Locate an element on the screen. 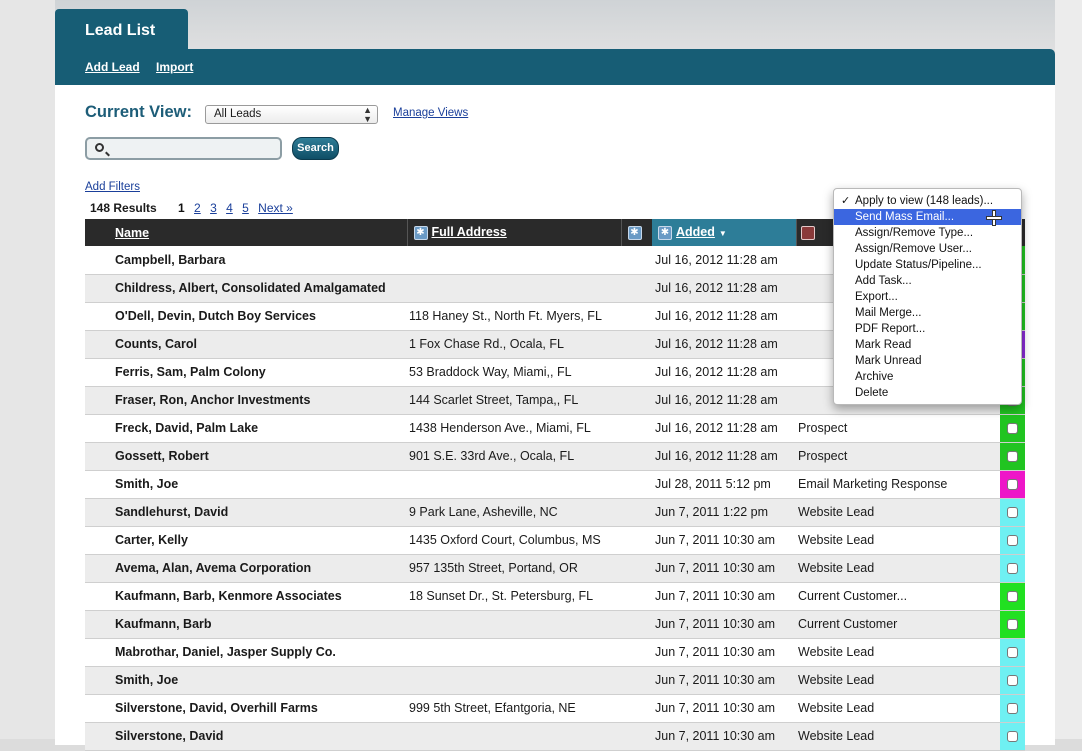 This screenshot has height=751, width=1082. lead-address: 901 S.E. 33rd Ave., Ocala, FL is located at coordinates (529, 456).